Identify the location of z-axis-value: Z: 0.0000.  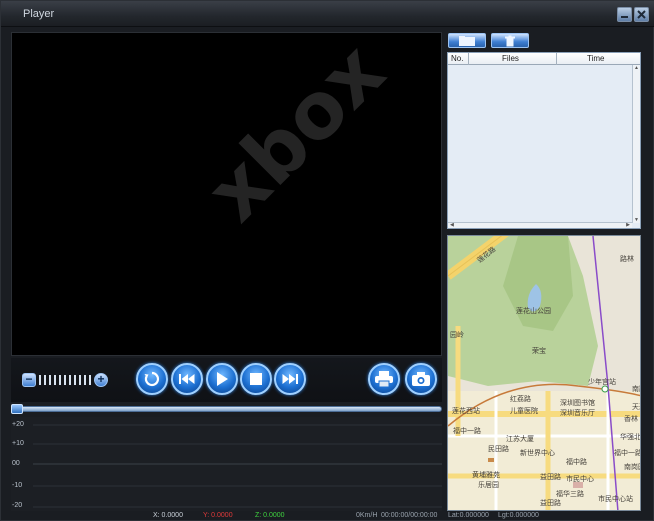
(270, 515).